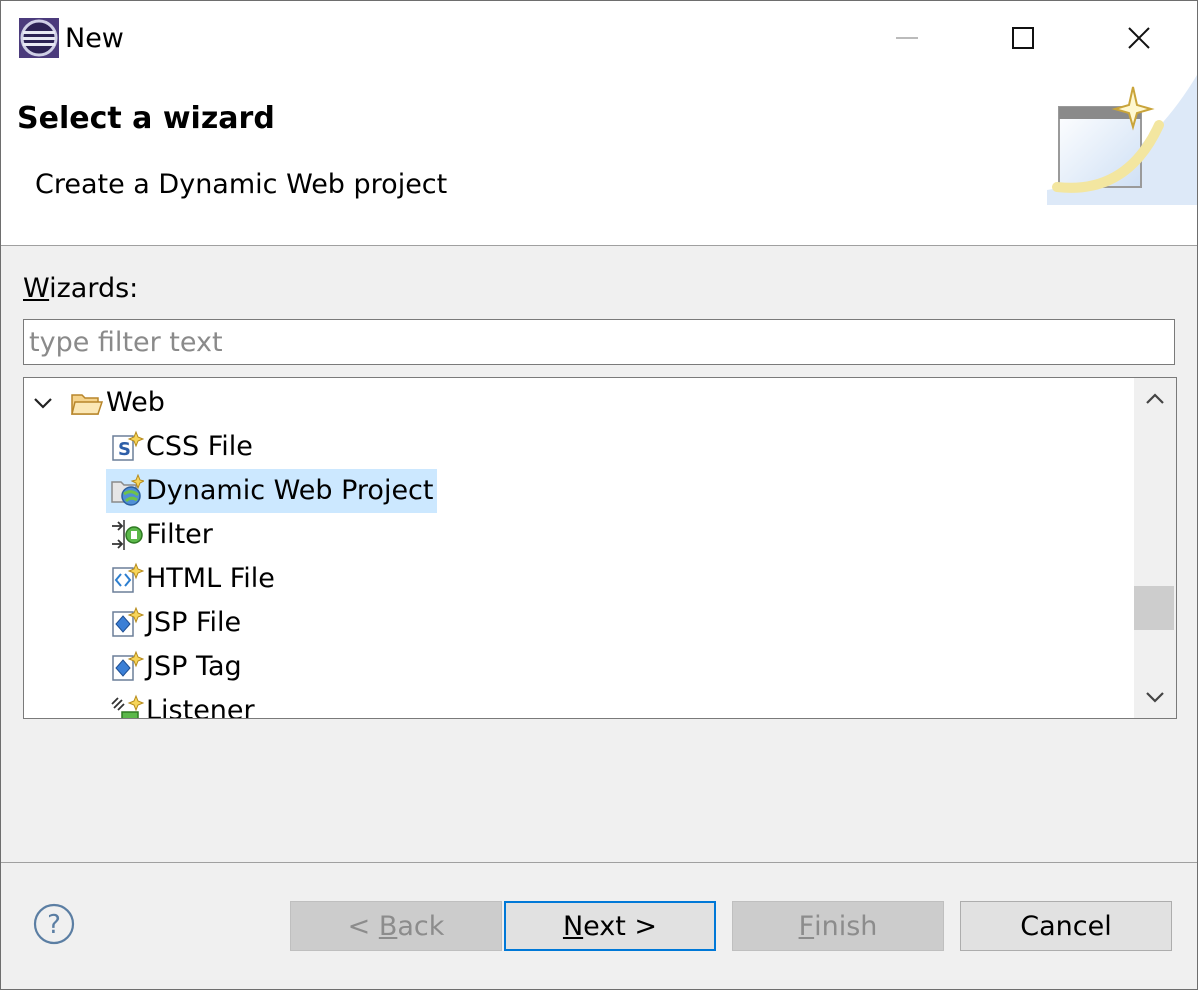  I want to click on title-bar: New, so click(599, 38).